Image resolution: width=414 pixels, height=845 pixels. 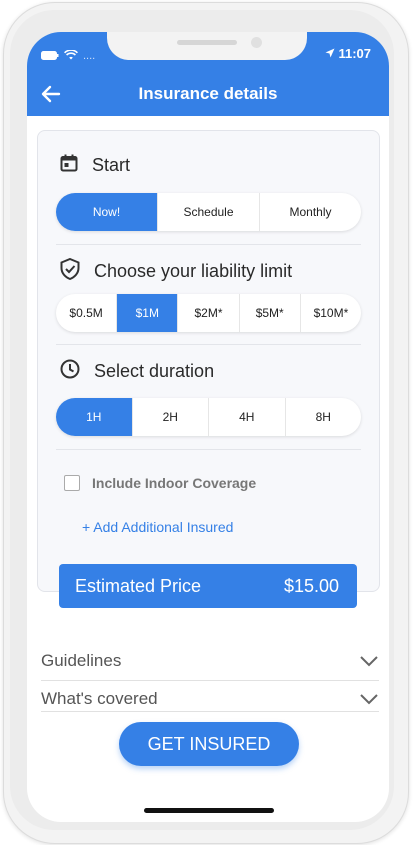 I want to click on liability-option-5m: $5M*, so click(x=269, y=313).